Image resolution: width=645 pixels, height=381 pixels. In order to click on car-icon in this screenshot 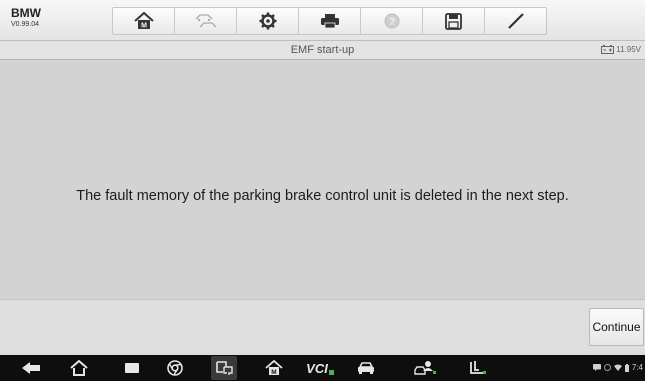, I will do `click(366, 368)`.